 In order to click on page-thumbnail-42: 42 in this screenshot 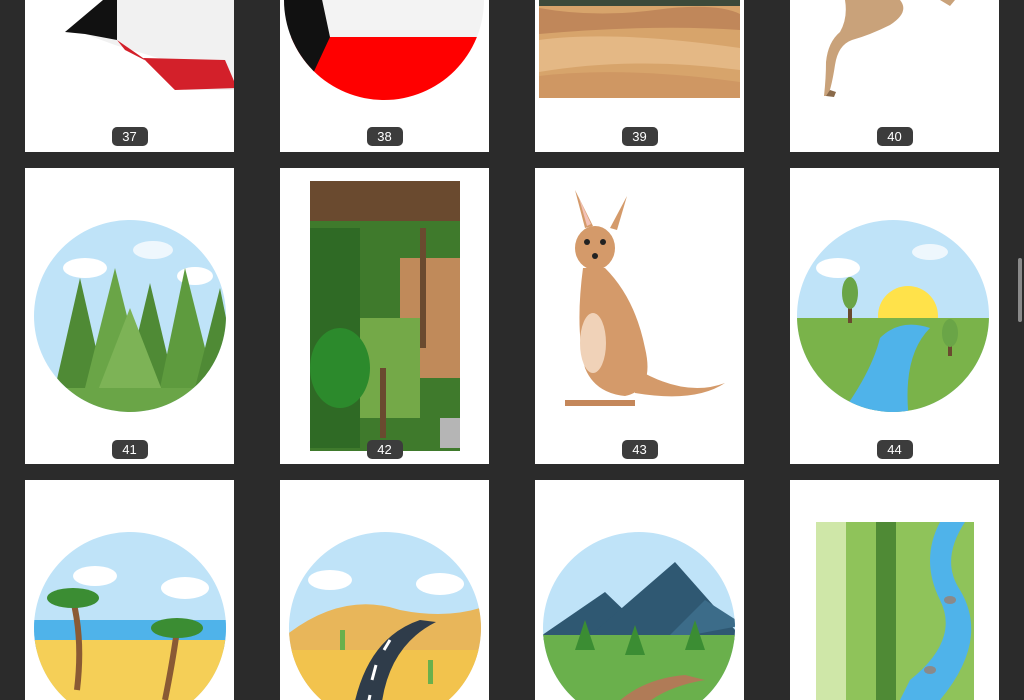, I will do `click(384, 316)`.